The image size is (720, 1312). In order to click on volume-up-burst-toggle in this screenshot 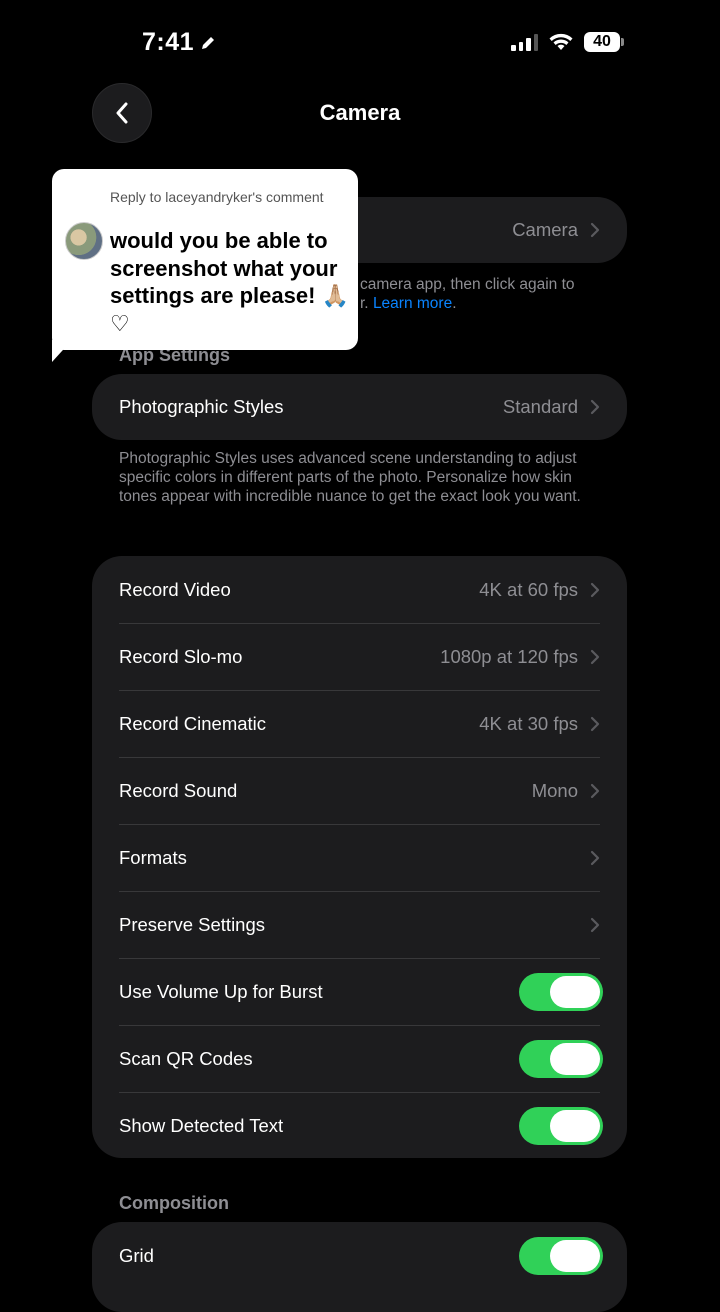, I will do `click(561, 991)`.